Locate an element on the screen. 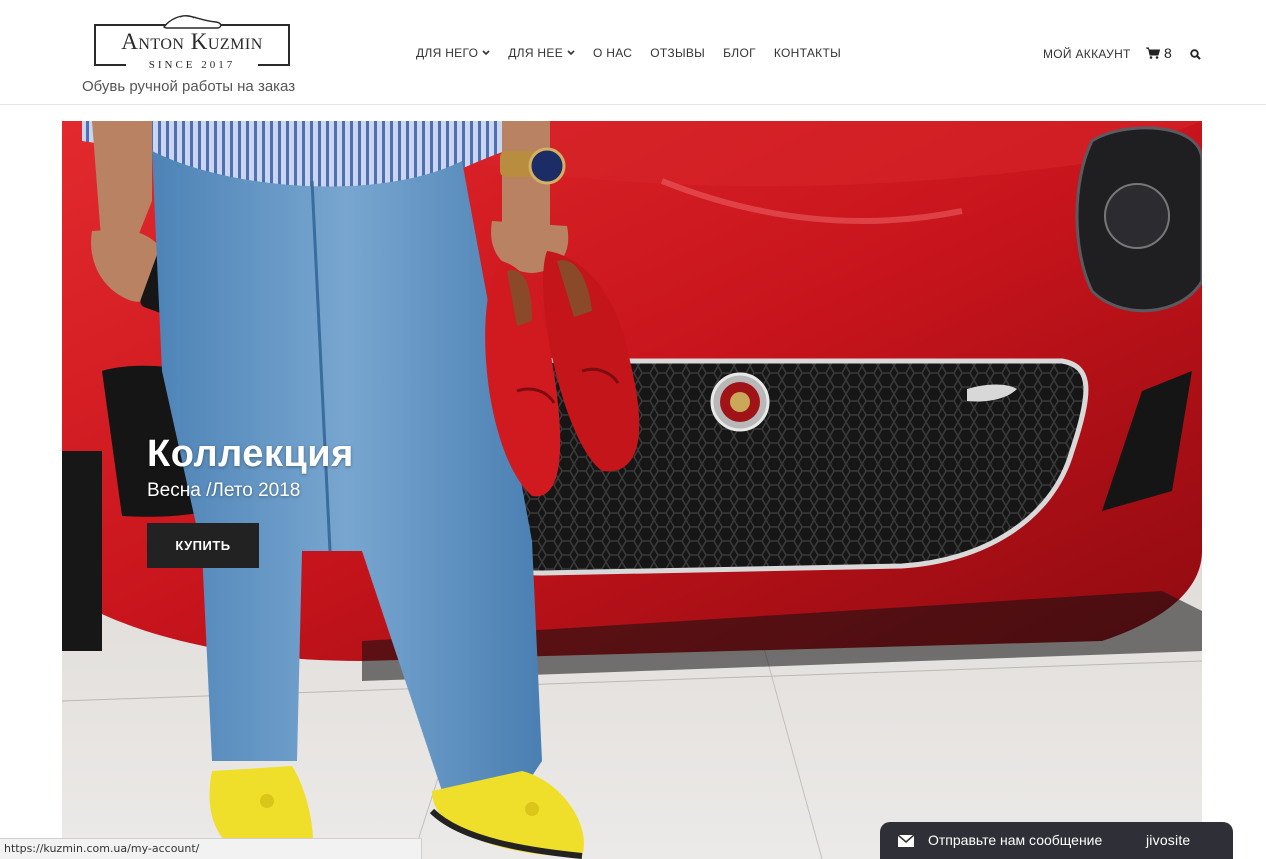 Image resolution: width=1266 pixels, height=859 pixels. brand-name: Anton Kuzmin is located at coordinates (192, 41).